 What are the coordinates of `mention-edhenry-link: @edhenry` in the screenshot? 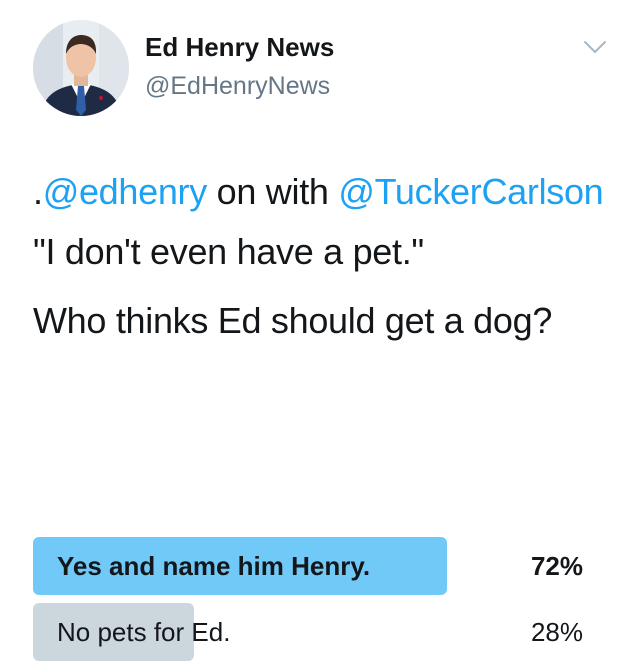 It's located at (125, 191).